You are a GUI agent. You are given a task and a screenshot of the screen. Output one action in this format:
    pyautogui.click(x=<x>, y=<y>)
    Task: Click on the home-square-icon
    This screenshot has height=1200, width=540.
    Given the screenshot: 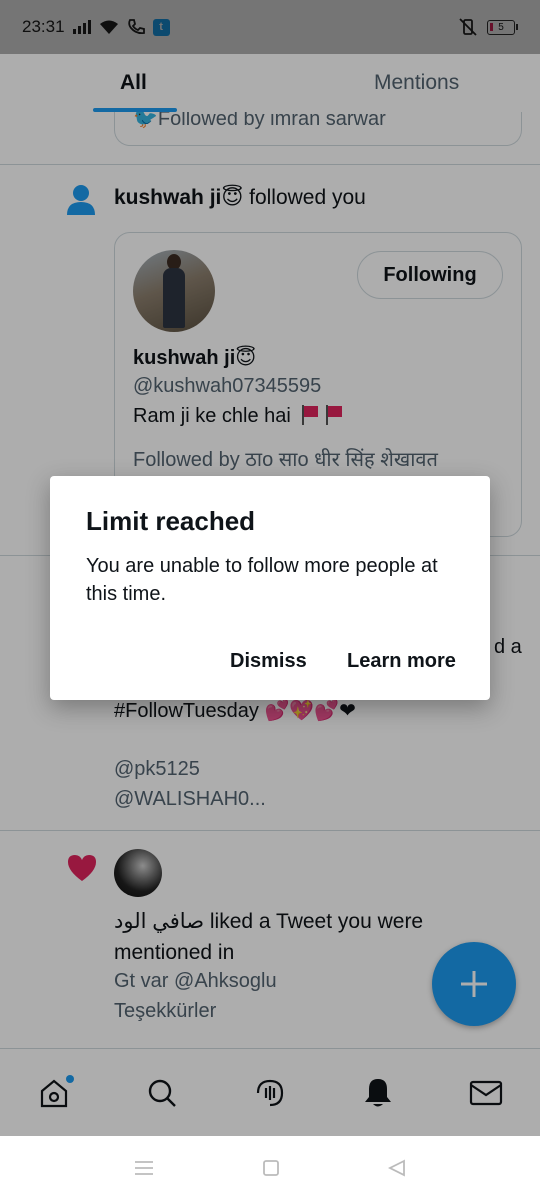 What is the action you would take?
    pyautogui.click(x=271, y=1168)
    